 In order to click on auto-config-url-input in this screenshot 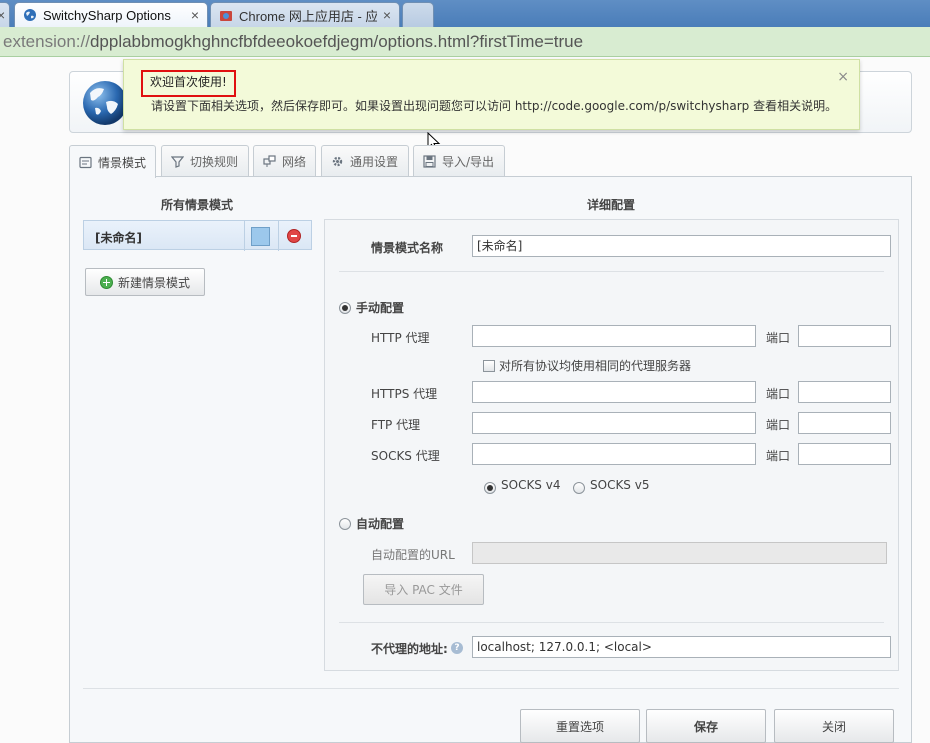, I will do `click(679, 553)`.